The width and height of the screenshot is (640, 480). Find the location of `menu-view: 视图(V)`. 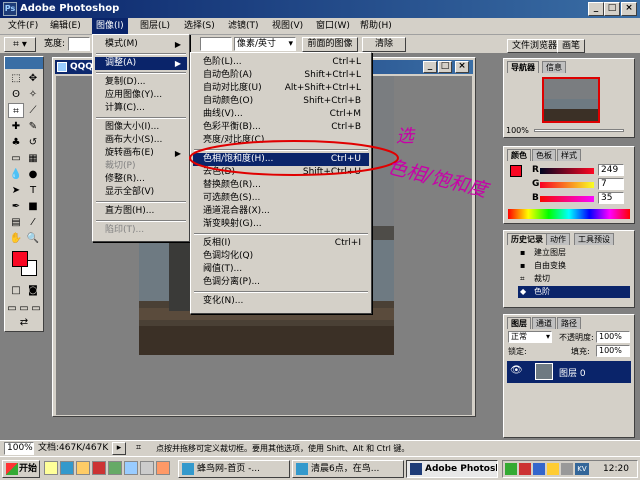

menu-view: 视图(V) is located at coordinates (287, 26).